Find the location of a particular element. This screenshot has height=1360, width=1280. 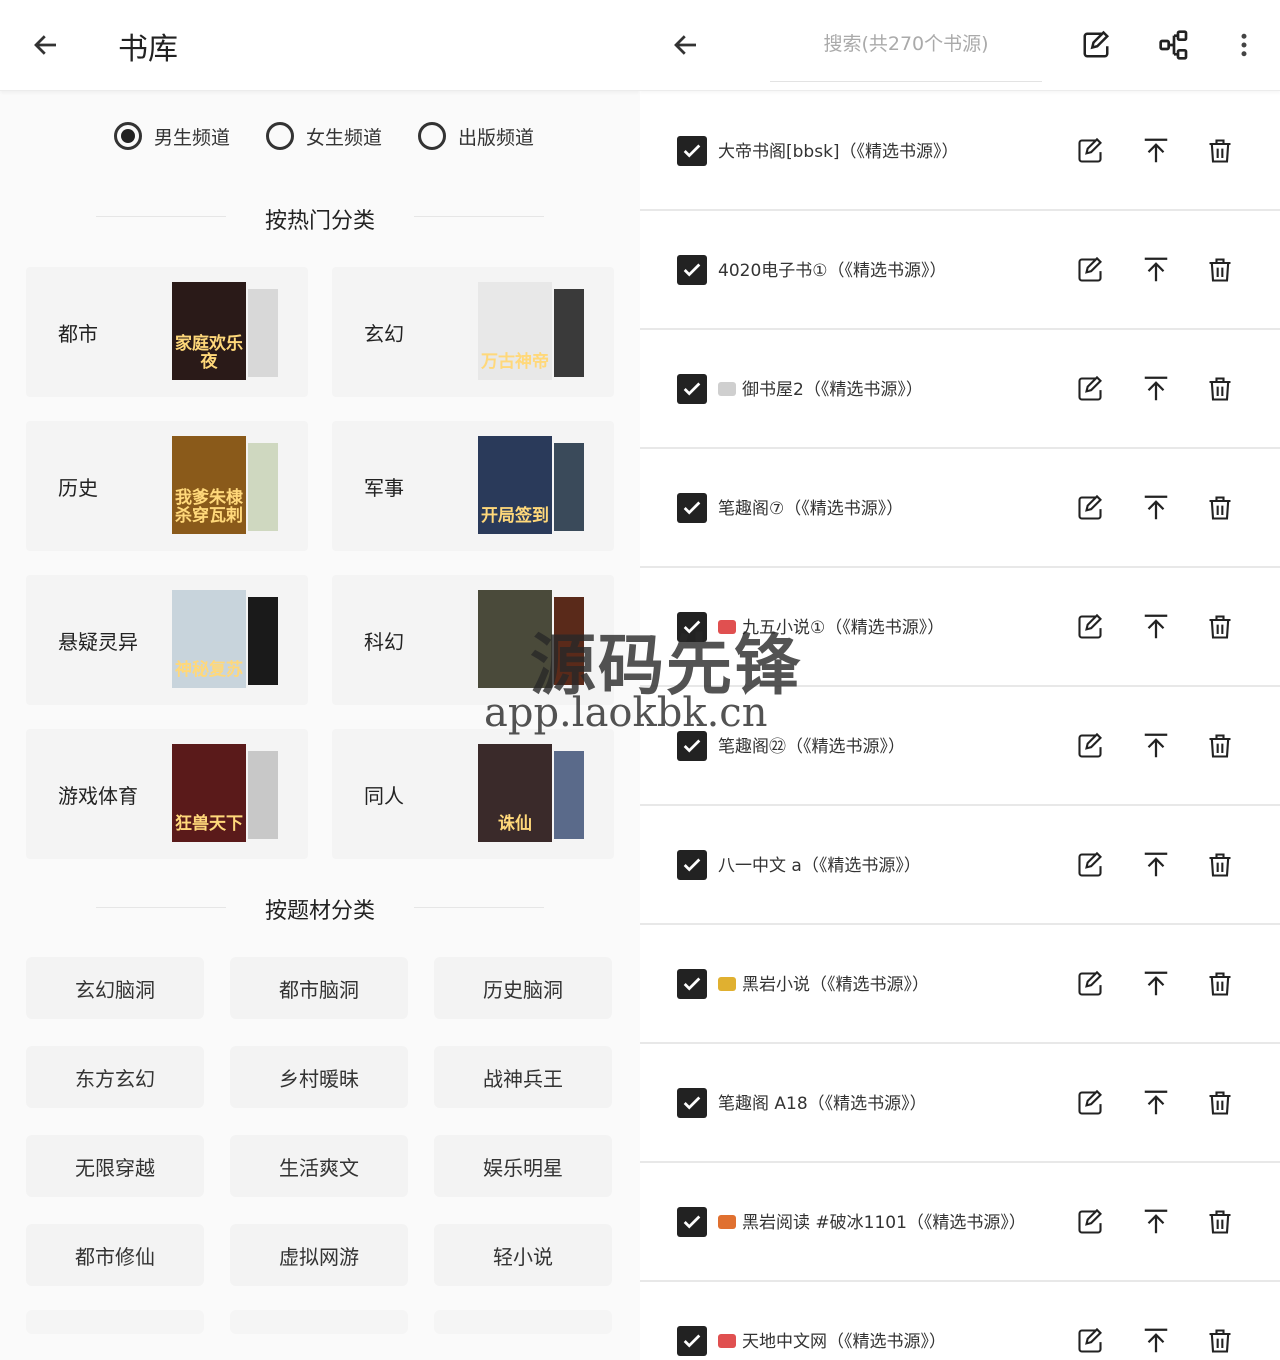

theme-tag: 生活爽文 is located at coordinates (319, 1166).